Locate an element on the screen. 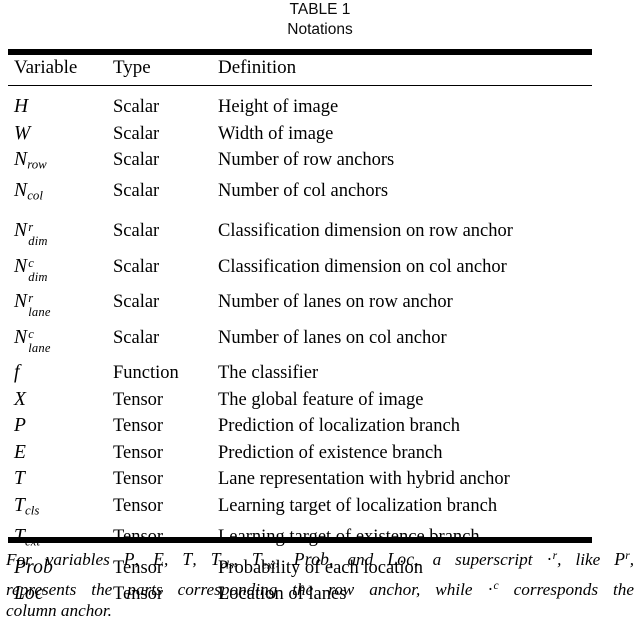  table-row: W Scalar Width of image is located at coordinates (300, 134).